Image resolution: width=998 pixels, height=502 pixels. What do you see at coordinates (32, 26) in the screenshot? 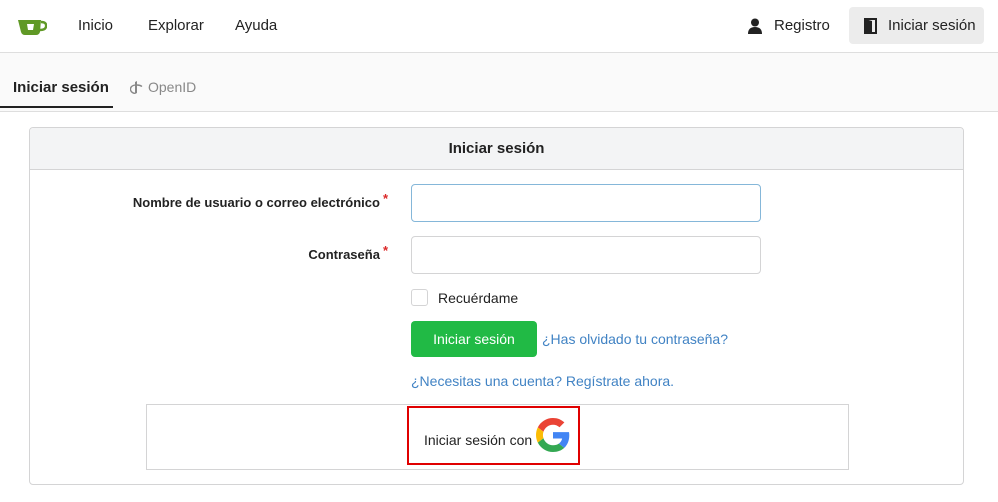
I see `gitea-logo-icon` at bounding box center [32, 26].